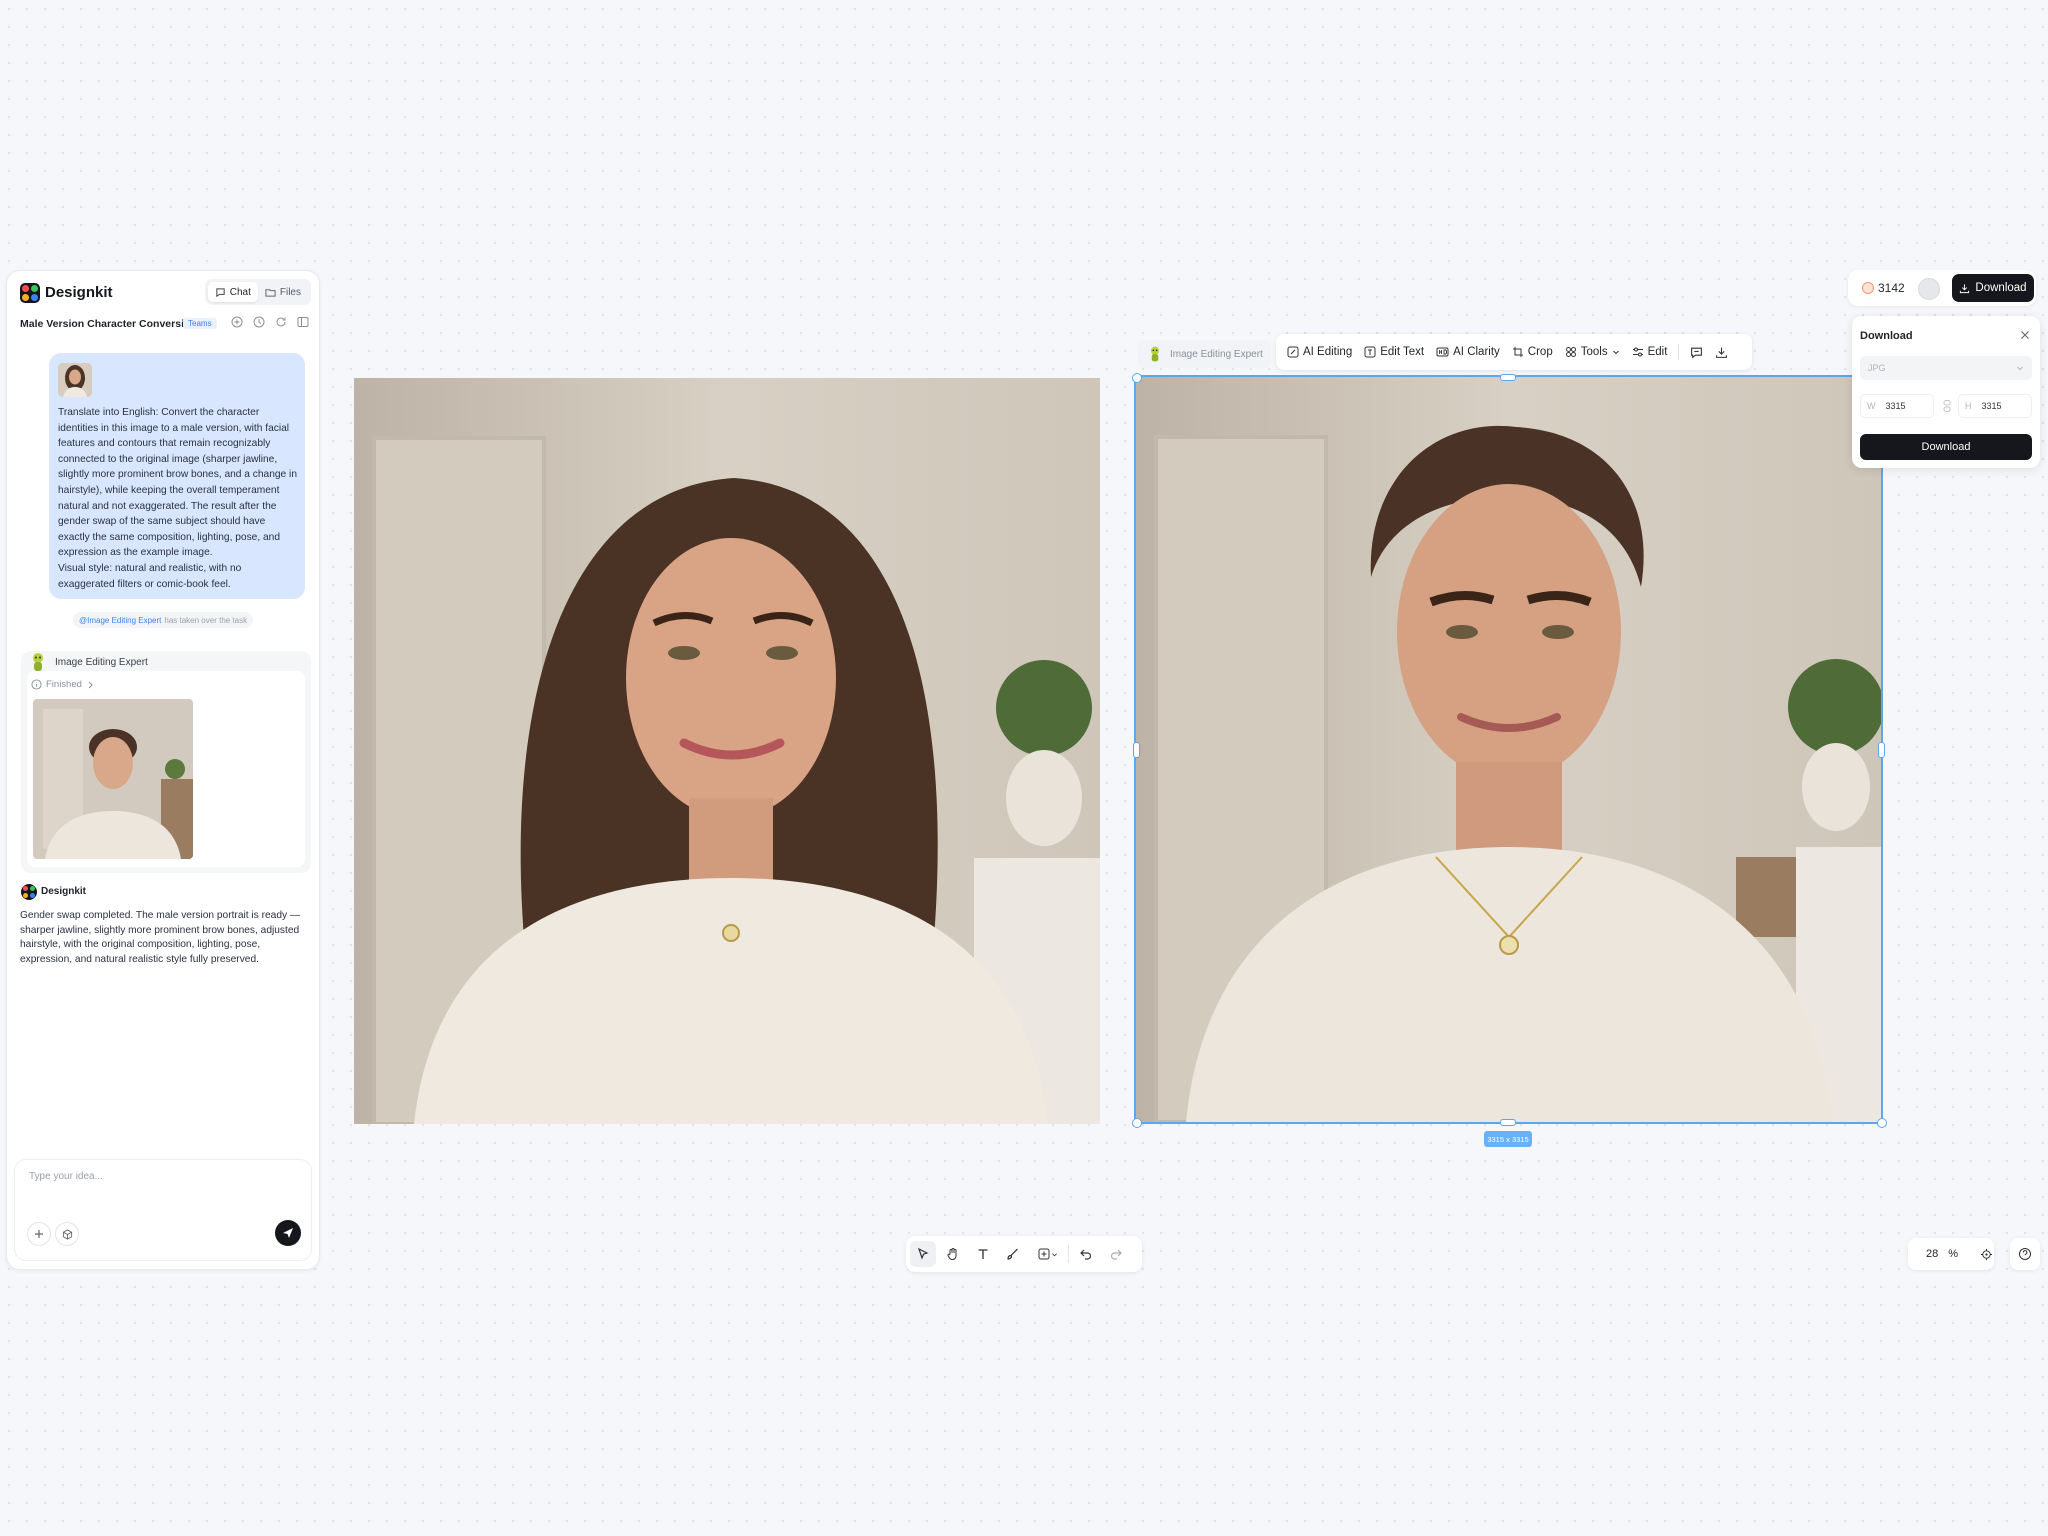 The image size is (2048, 1536). Describe the element at coordinates (270, 292) in the screenshot. I see `folder-icon` at that location.